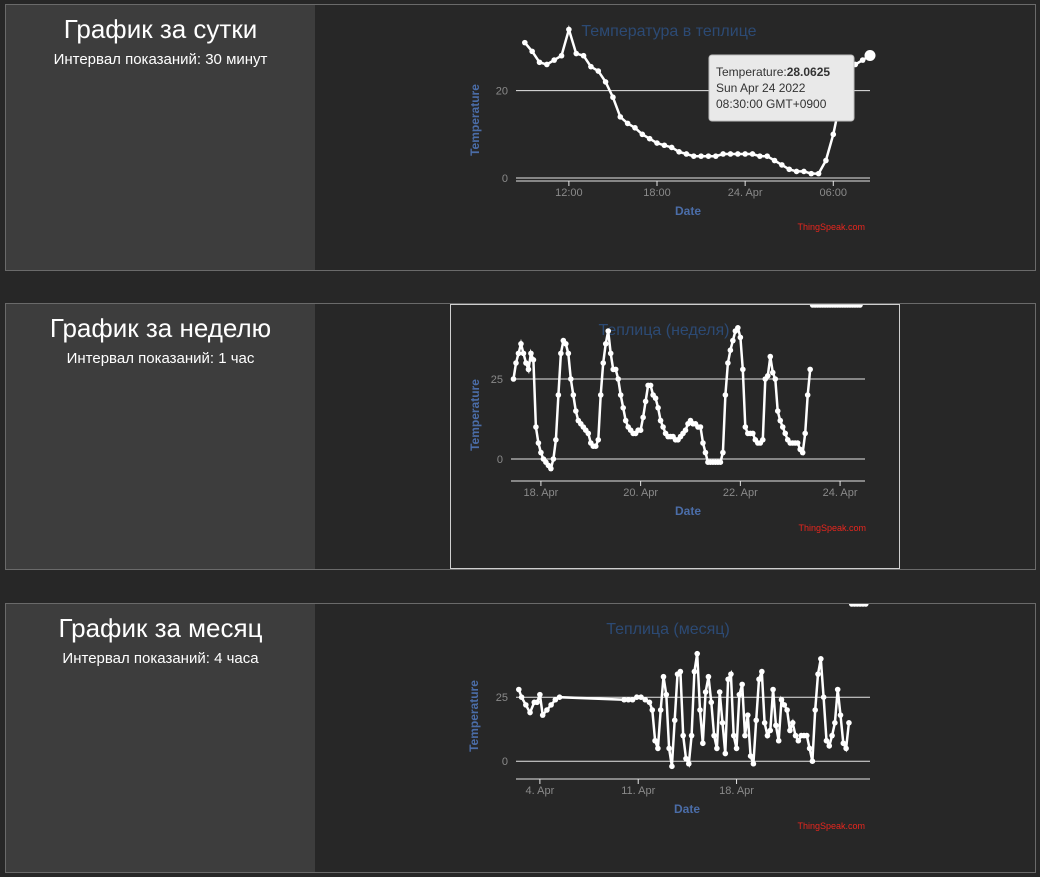 This screenshot has width=1040, height=877. What do you see at coordinates (540, 791) in the screenshot?
I see `x-tick-label: 4. Apr` at bounding box center [540, 791].